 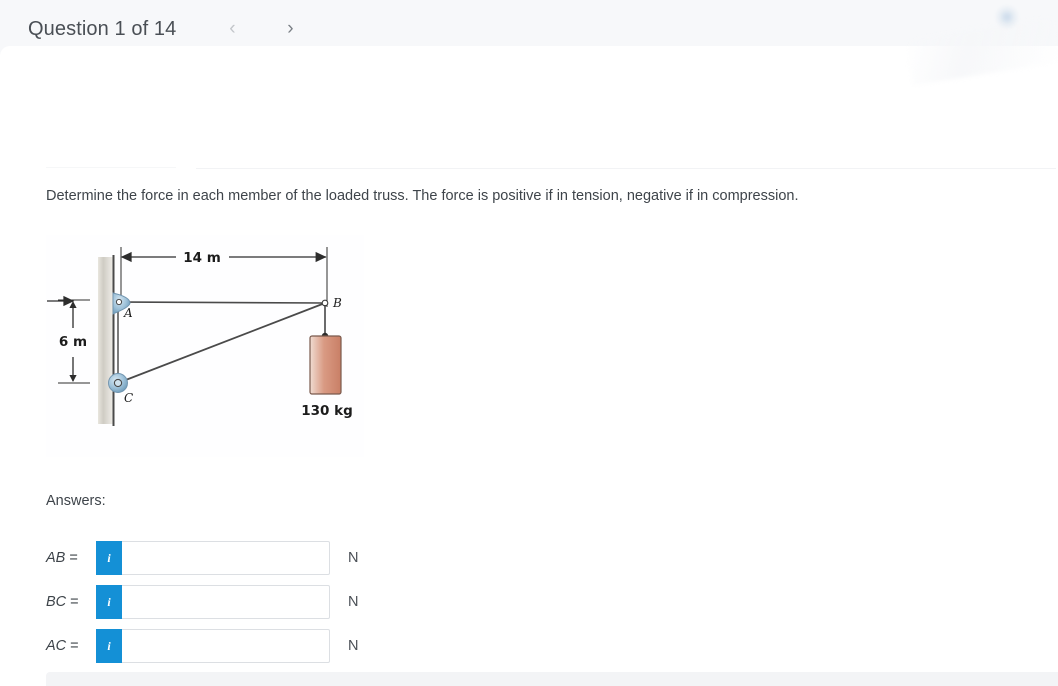 I want to click on answer-input-ab, so click(x=225, y=558).